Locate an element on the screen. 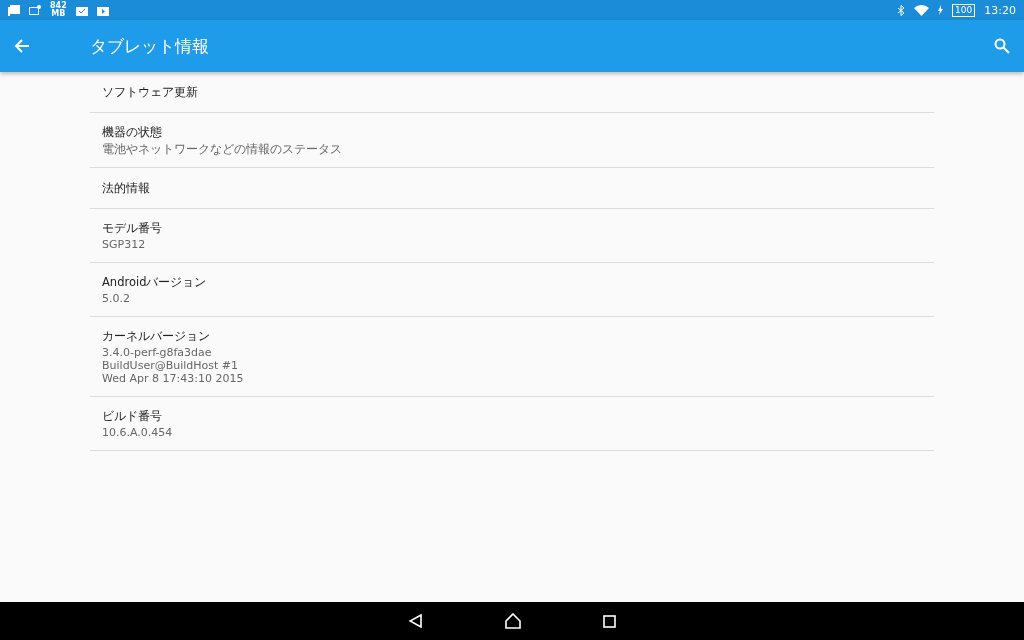 This screenshot has width=1024, height=640. memory-value: 842 is located at coordinates (58, 6).